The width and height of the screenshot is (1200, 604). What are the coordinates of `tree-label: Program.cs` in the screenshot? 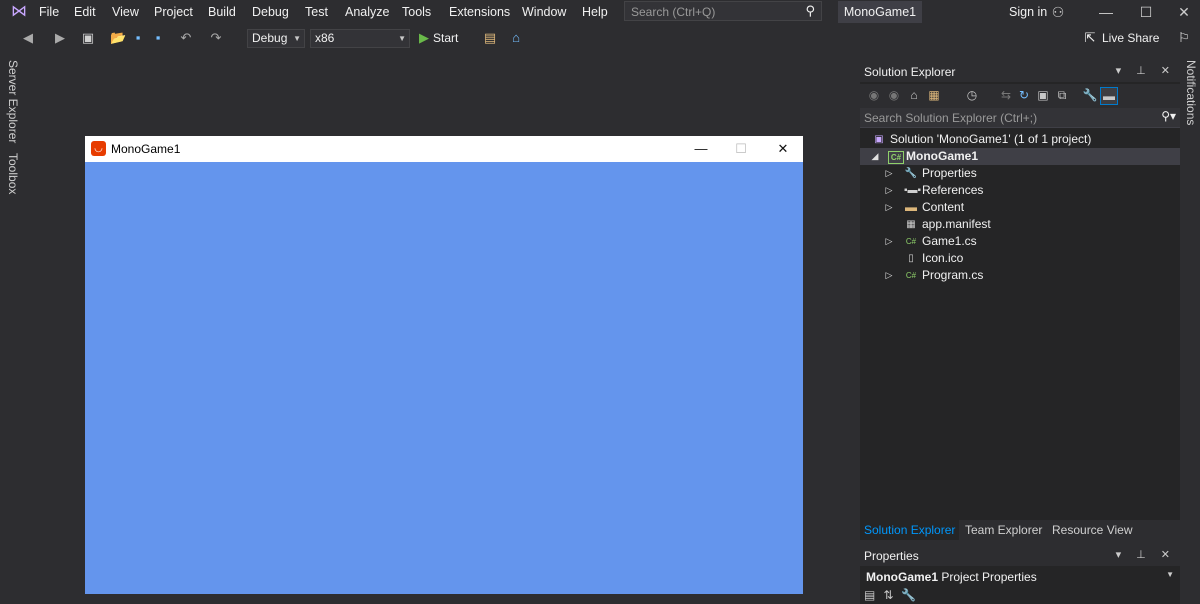 It's located at (953, 275).